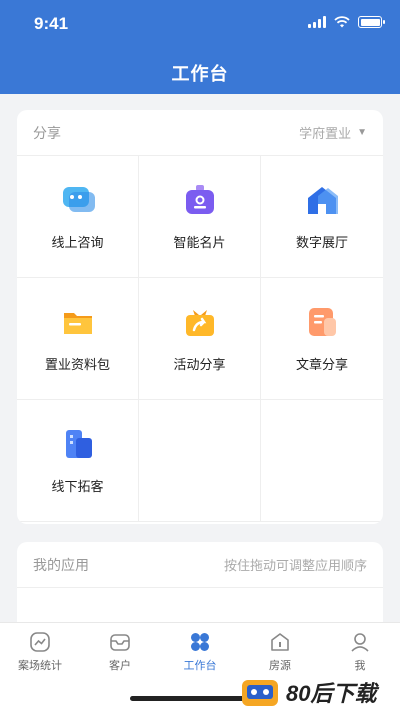 Image resolution: width=400 pixels, height=711 pixels. What do you see at coordinates (77, 364) in the screenshot?
I see `share-item-label: 置业资料包` at bounding box center [77, 364].